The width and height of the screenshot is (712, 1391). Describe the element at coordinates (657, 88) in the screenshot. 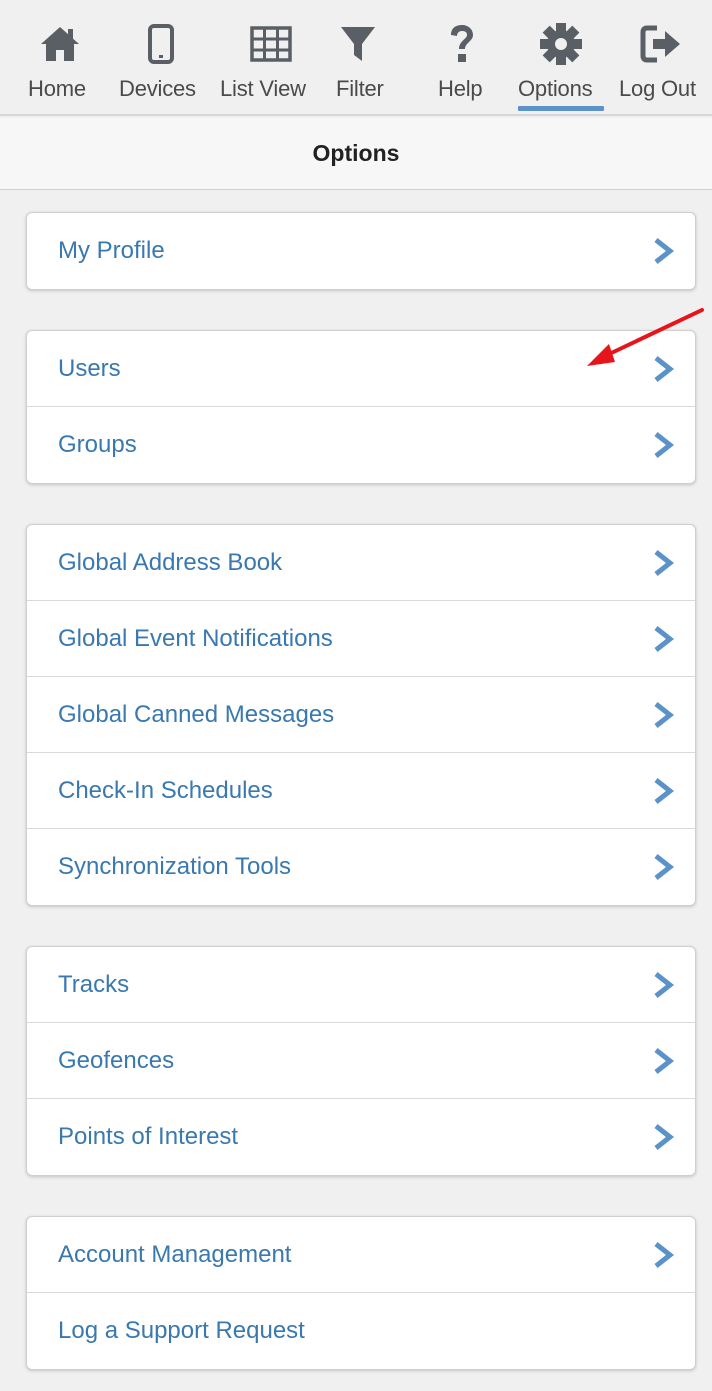

I see `nav-label-log-out: Log Out` at that location.